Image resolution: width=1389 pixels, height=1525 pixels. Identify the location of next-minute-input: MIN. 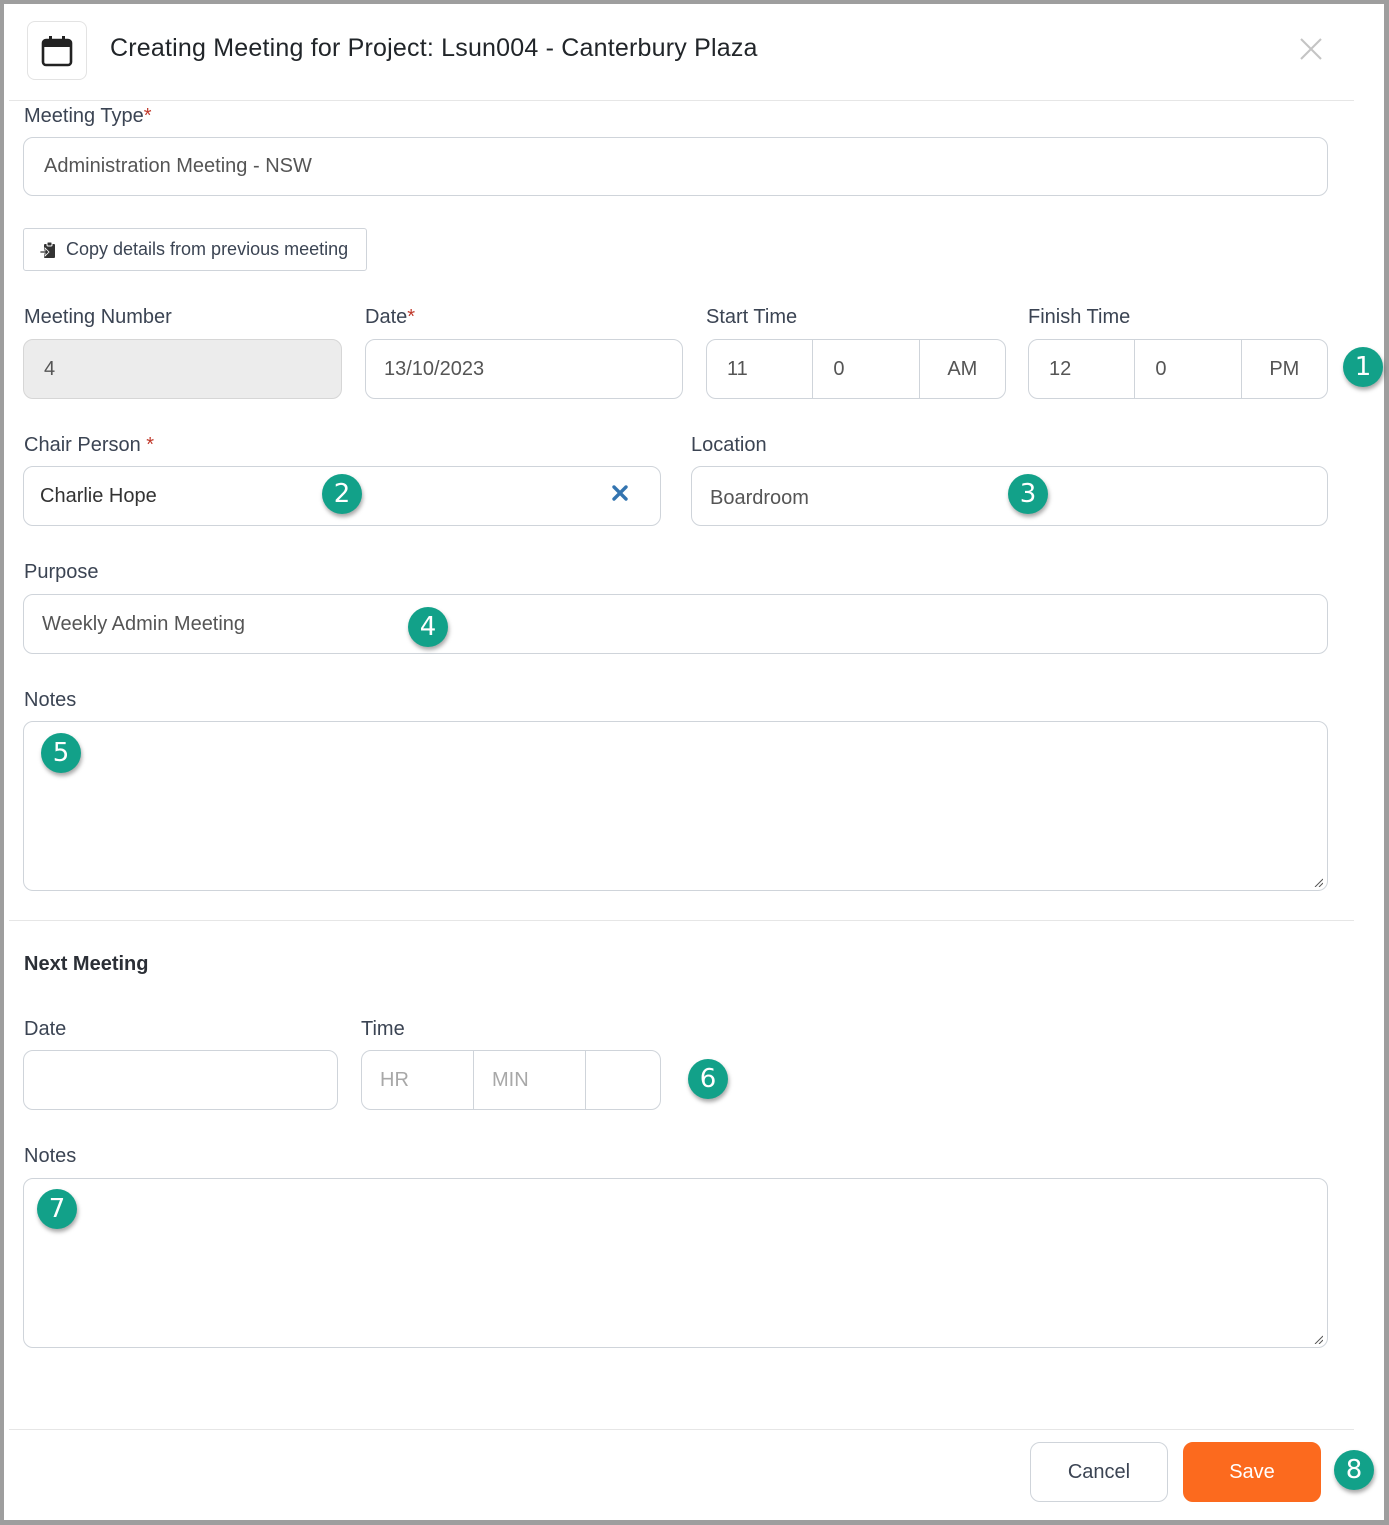
(530, 1080).